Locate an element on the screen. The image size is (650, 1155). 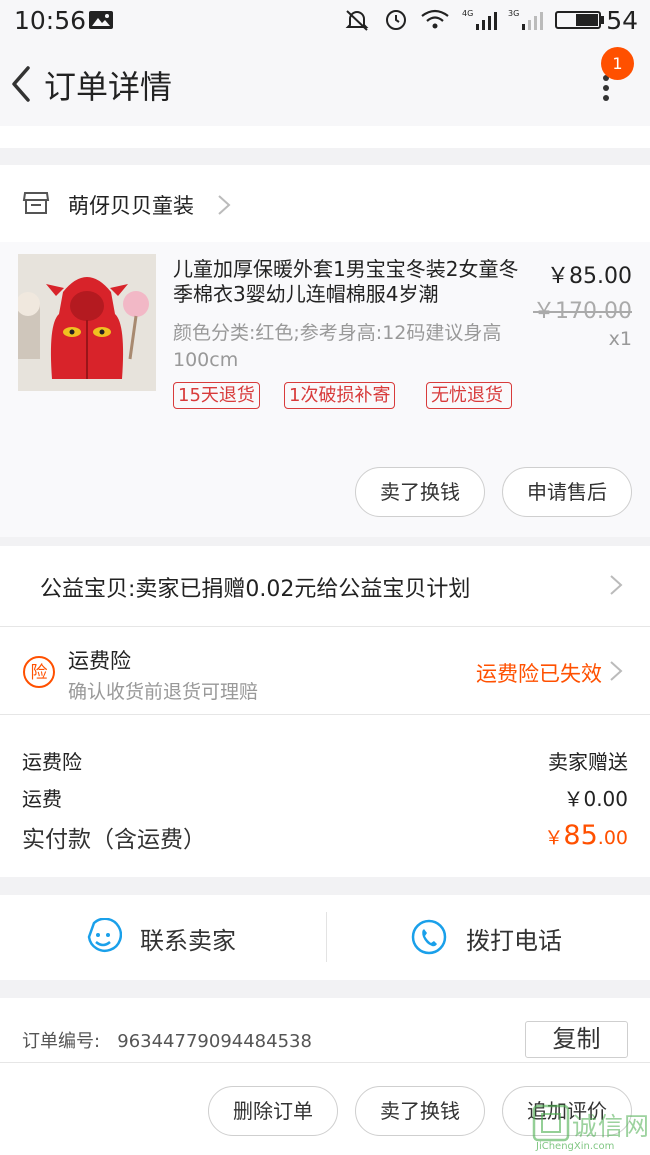
wifi-icon is located at coordinates (435, 19).